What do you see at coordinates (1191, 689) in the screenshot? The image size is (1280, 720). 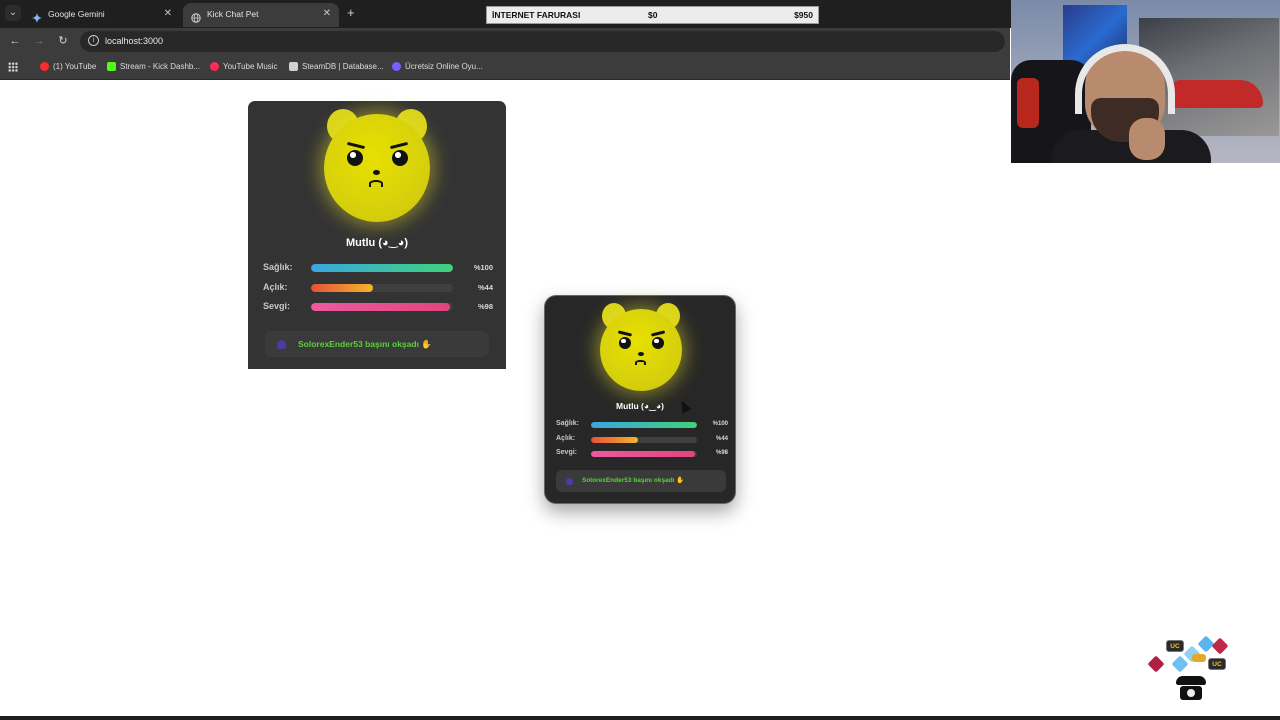 I see `rotary-phone-icon` at bounding box center [1191, 689].